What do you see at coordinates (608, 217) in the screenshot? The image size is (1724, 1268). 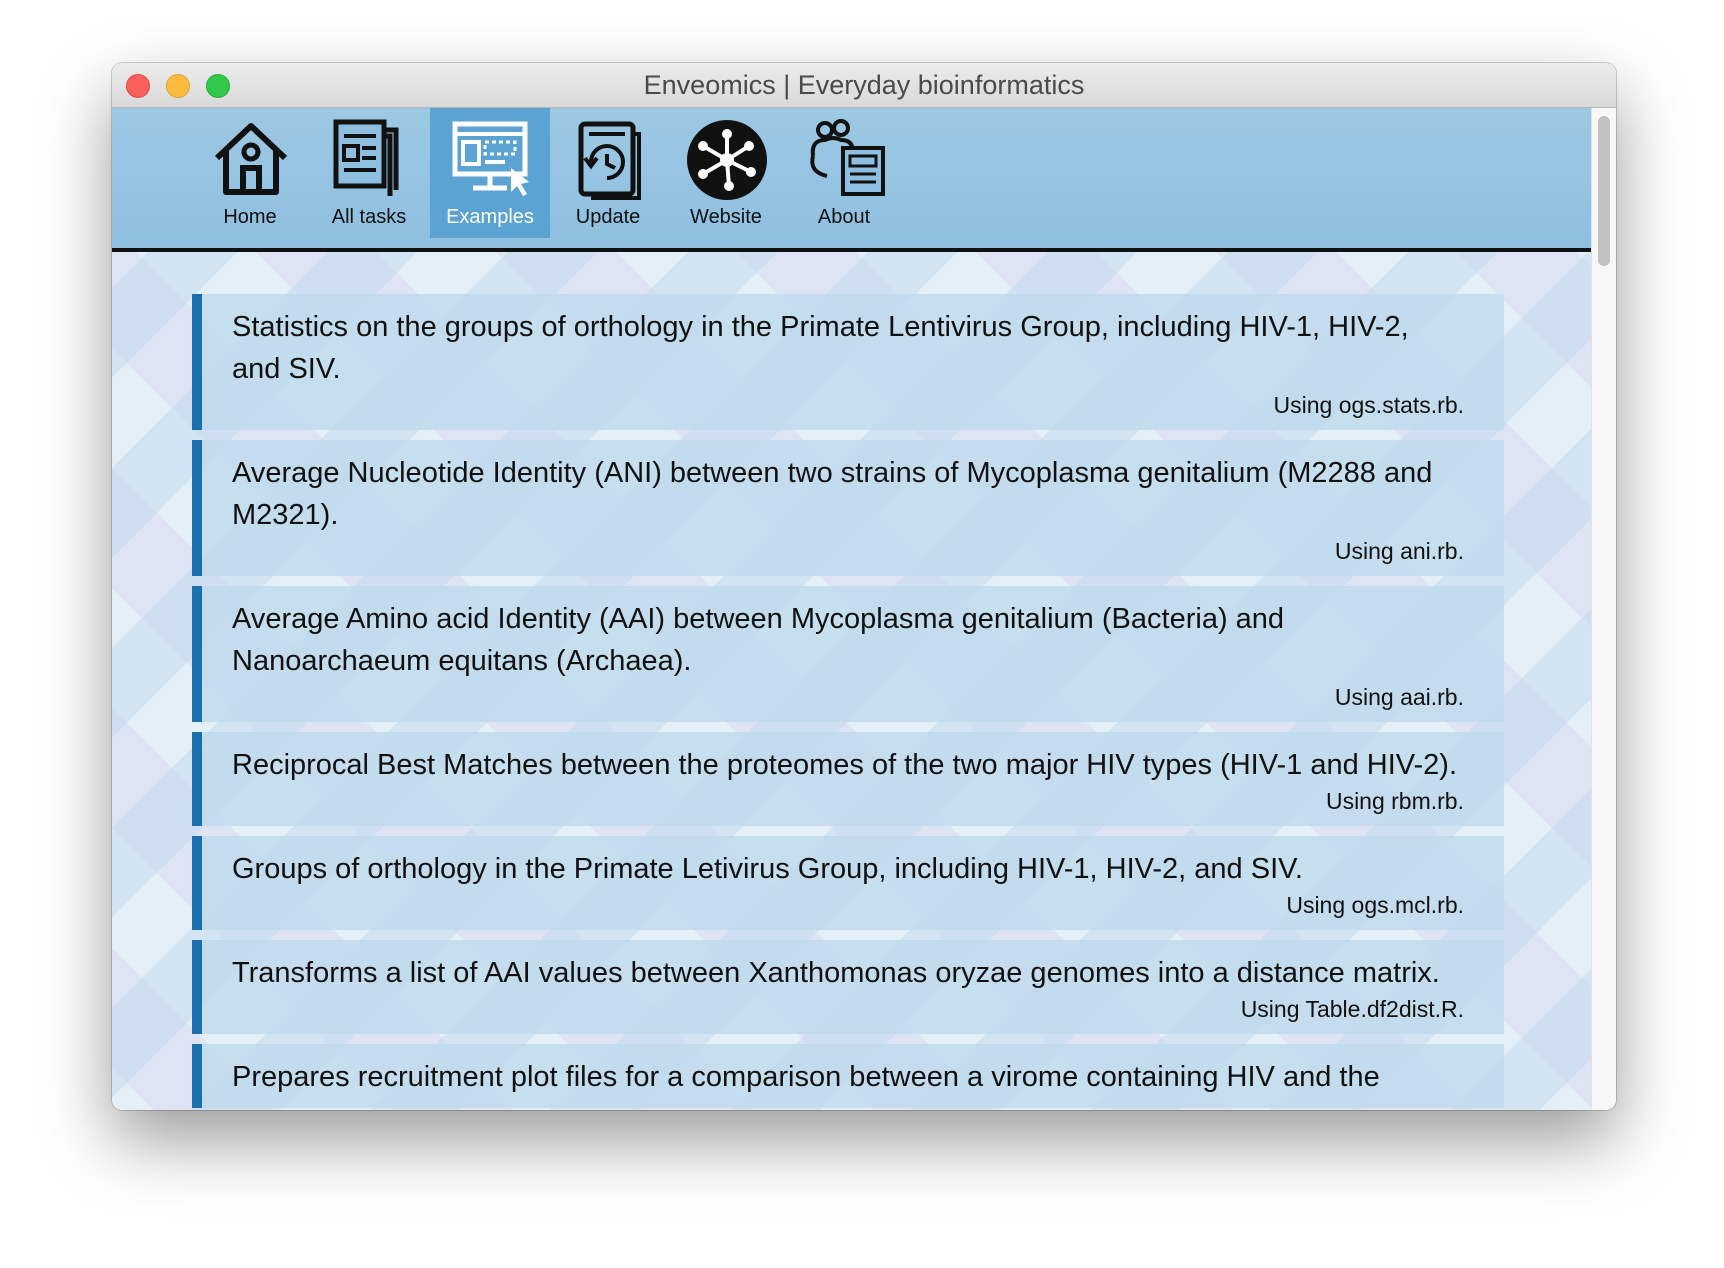 I see `nav-label-update: Update` at bounding box center [608, 217].